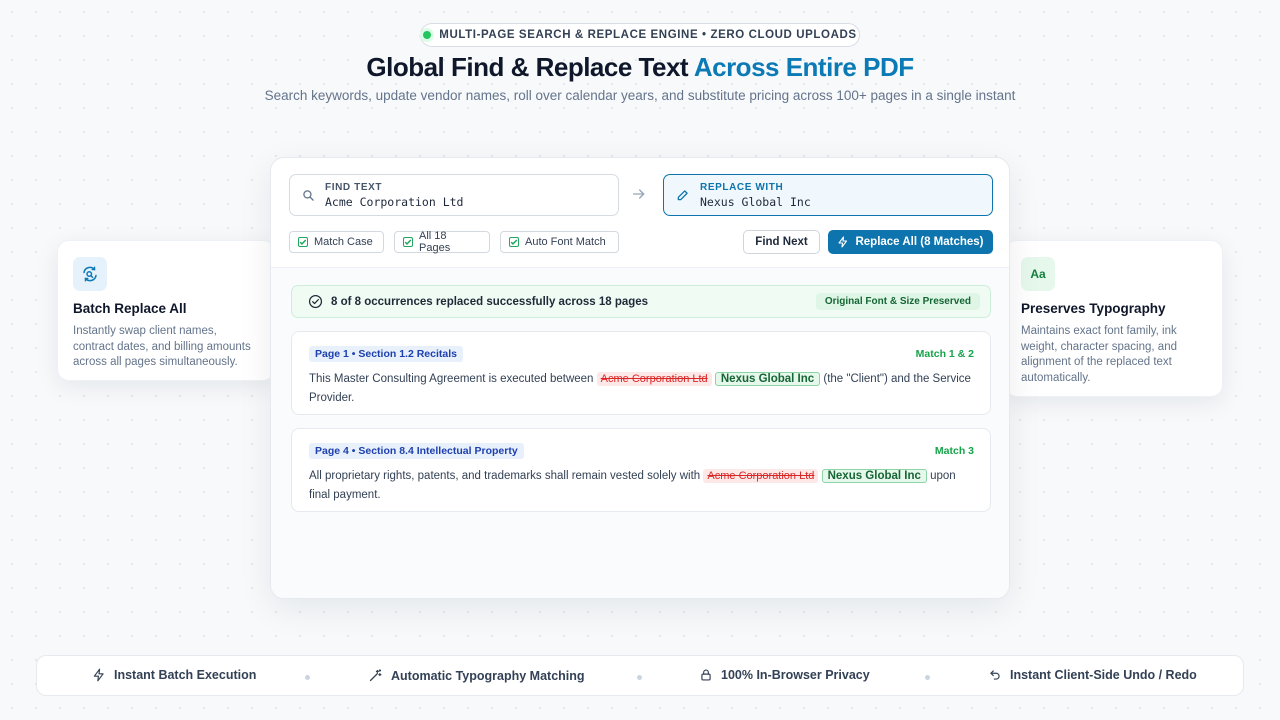 The height and width of the screenshot is (720, 1280). What do you see at coordinates (90, 274) in the screenshot?
I see `refresh-search-icon` at bounding box center [90, 274].